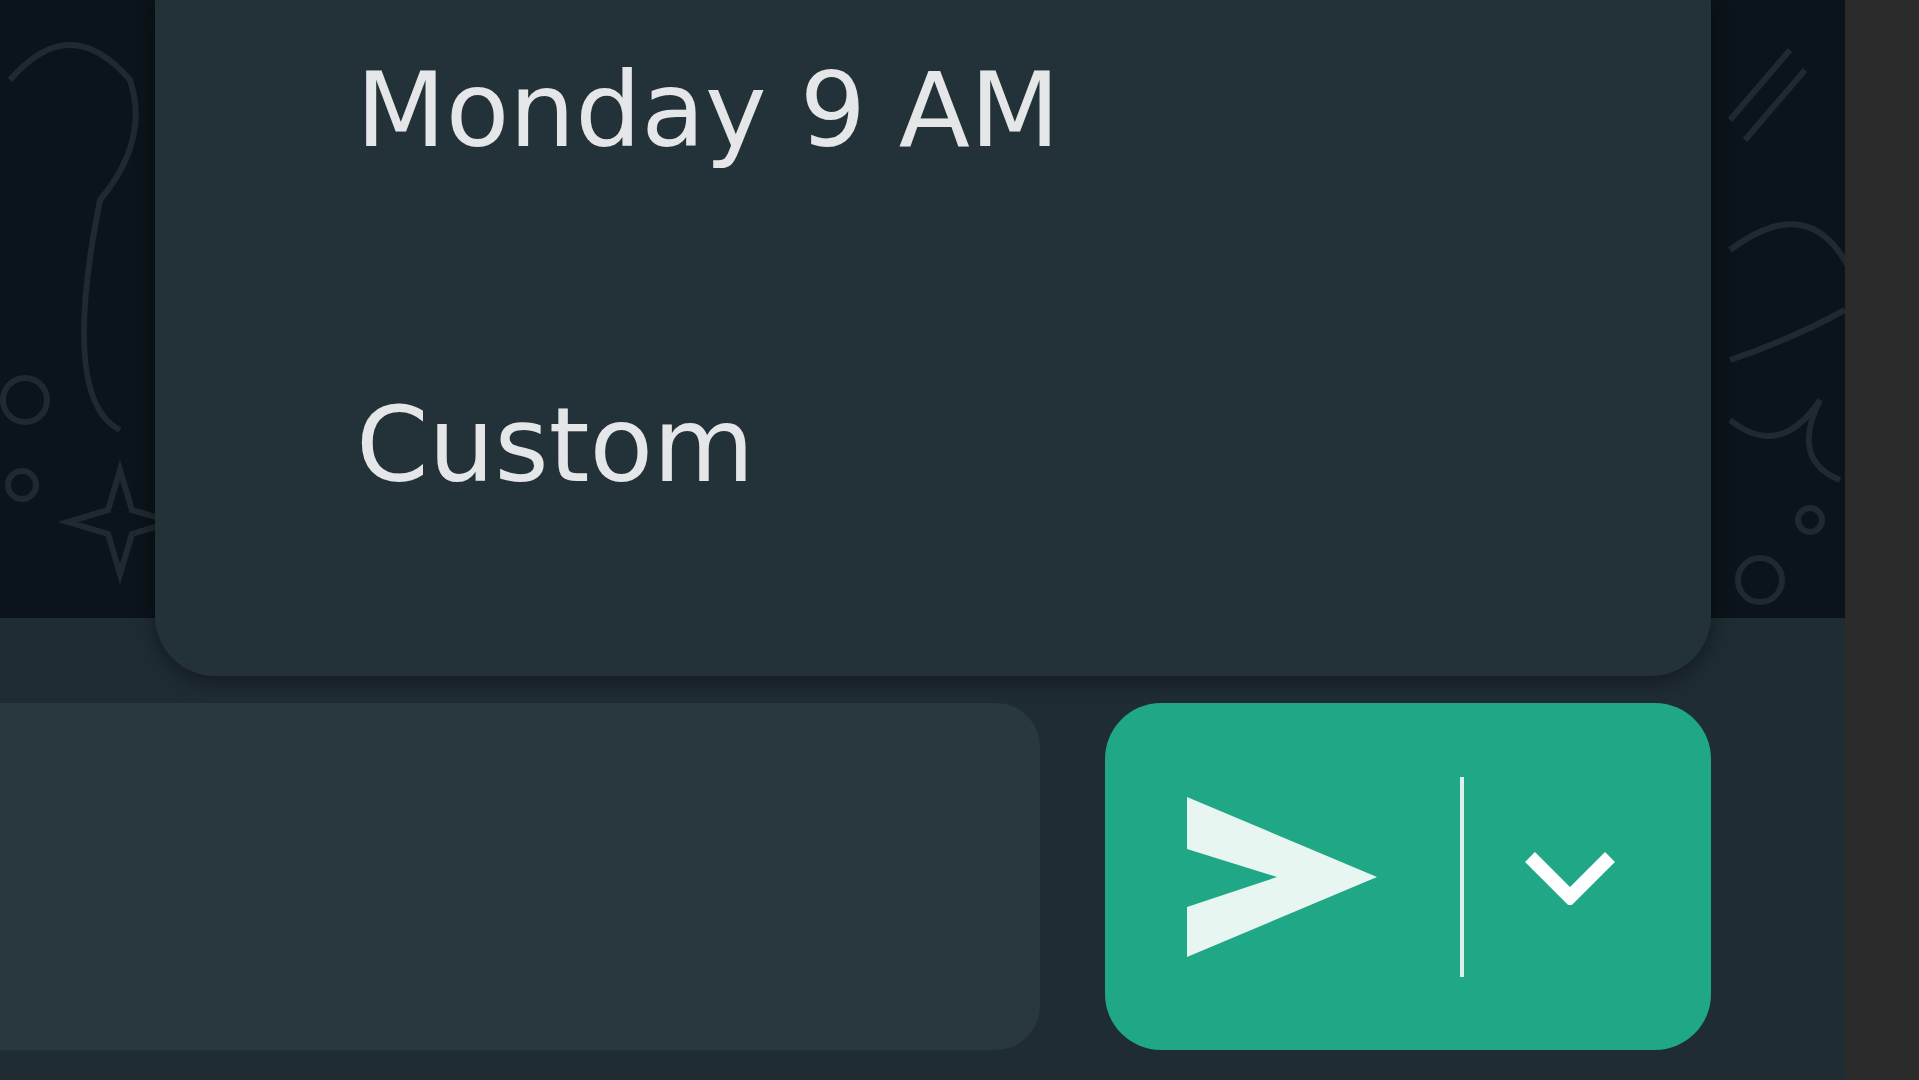  I want to click on menu-item: Monday 9 AM, so click(933, 110).